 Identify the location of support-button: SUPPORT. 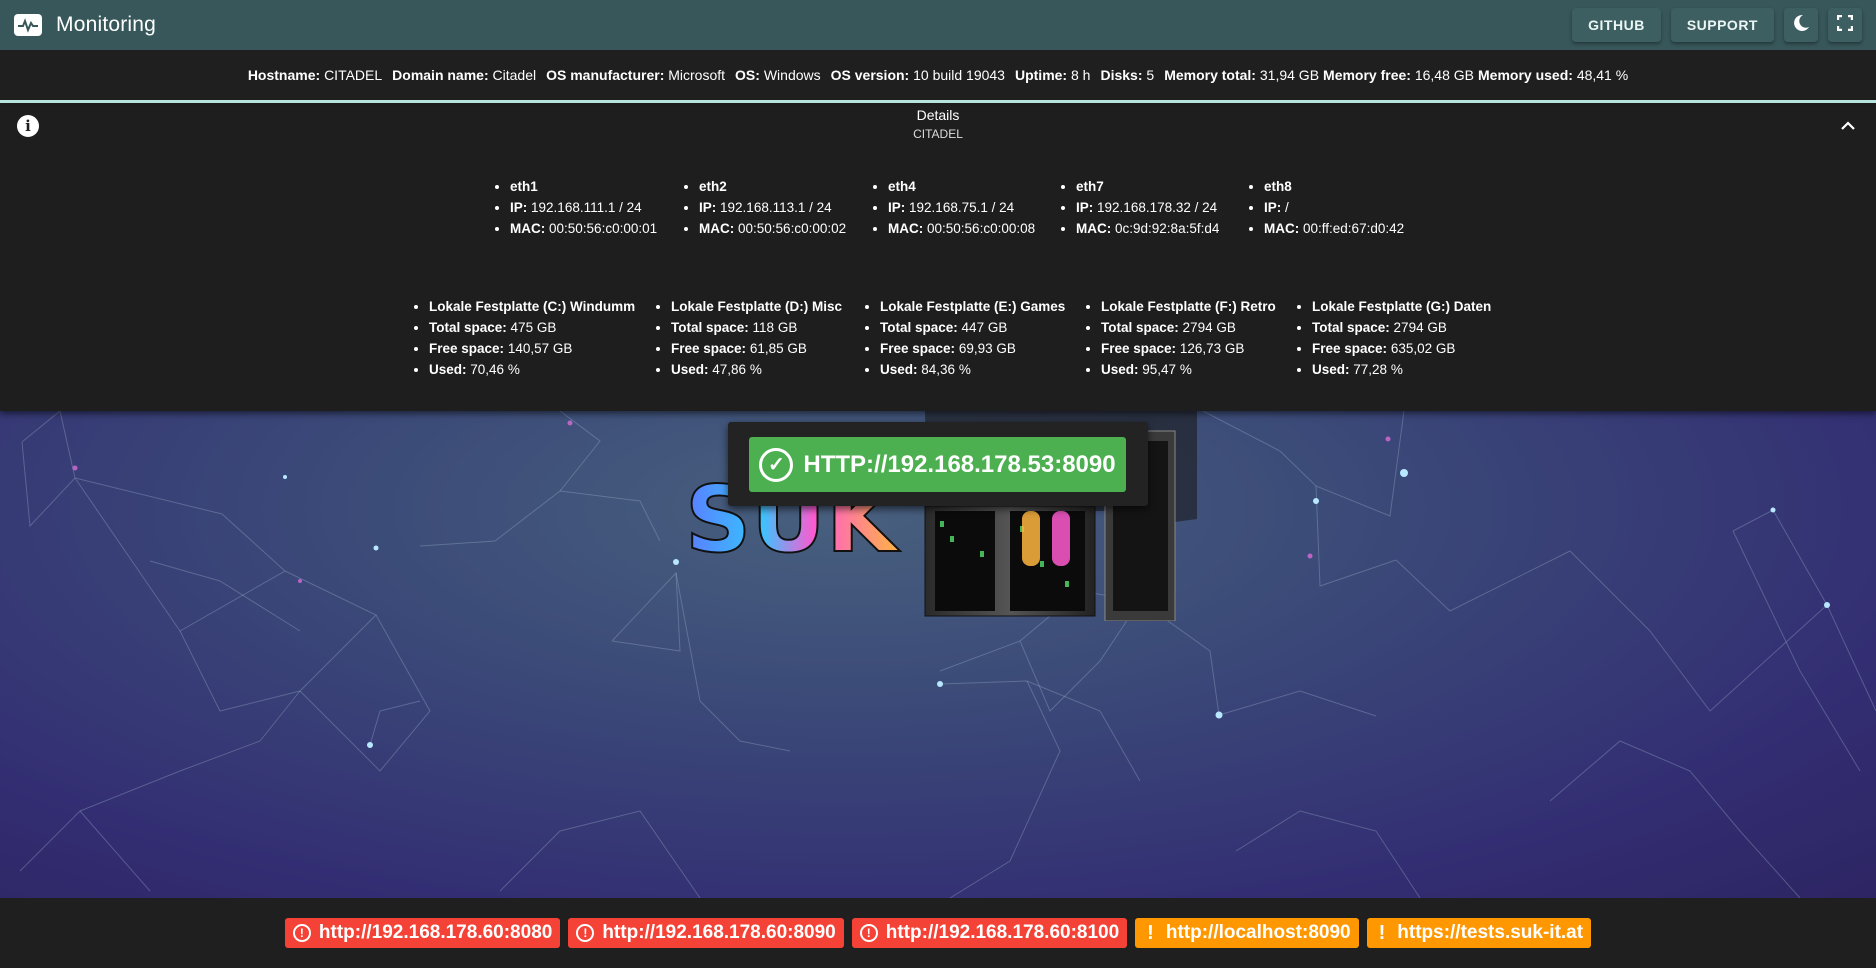
(1722, 25).